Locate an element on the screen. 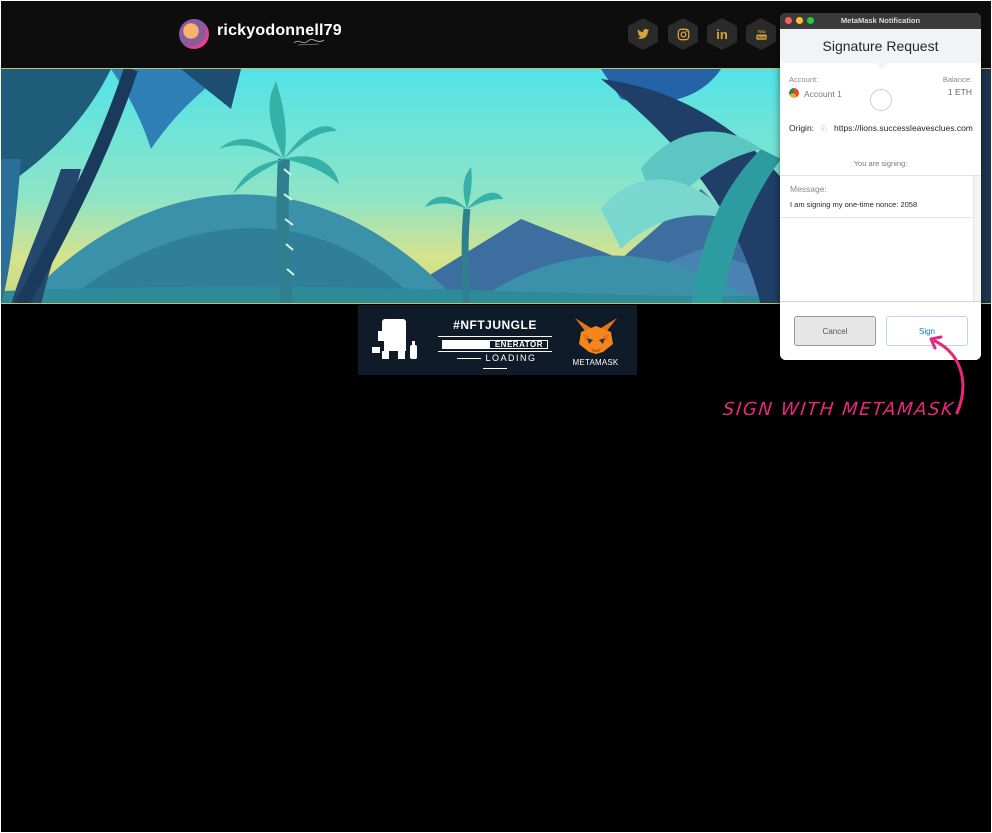 The image size is (992, 833). linkedin-glyph: in is located at coordinates (722, 34).